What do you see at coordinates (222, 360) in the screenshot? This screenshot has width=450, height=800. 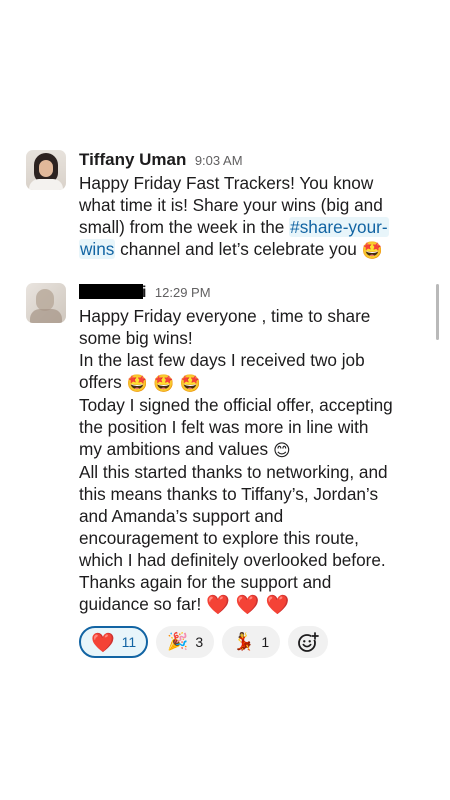 I see `message-line: In the last few days I received two job` at bounding box center [222, 360].